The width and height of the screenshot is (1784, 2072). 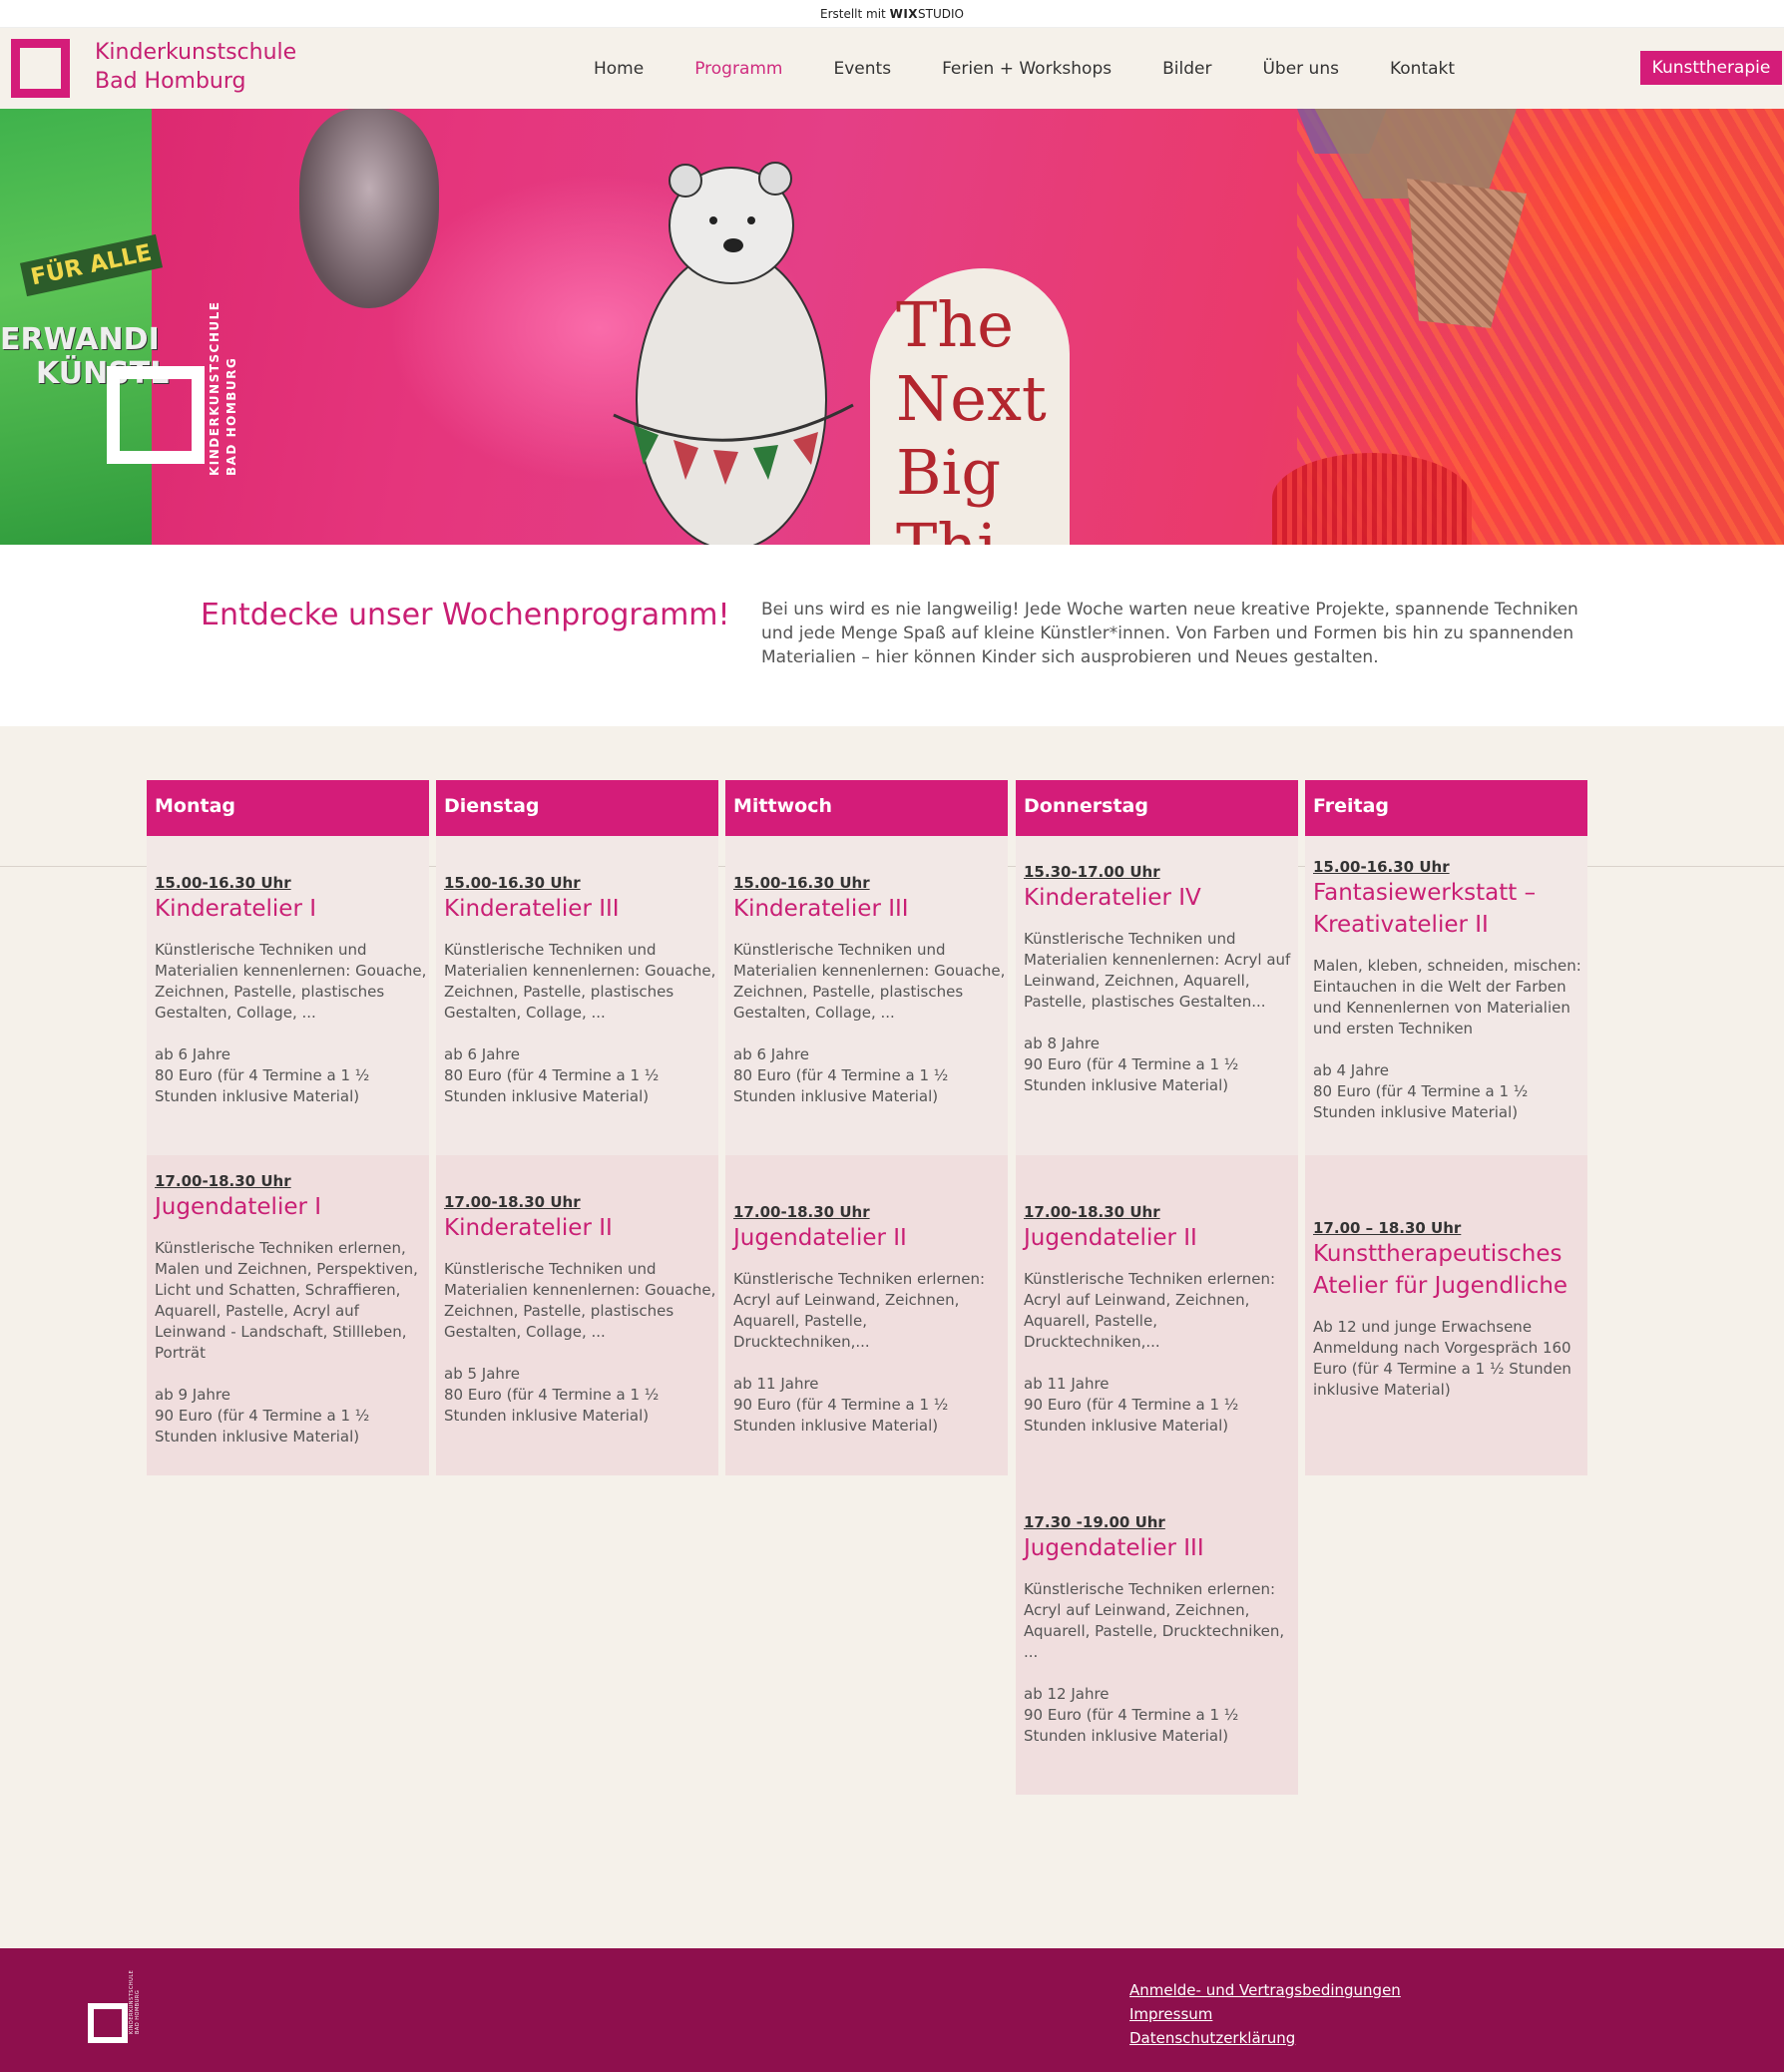 What do you see at coordinates (1027, 69) in the screenshot?
I see `nav-ferien-workshops: Ferien + Workshops` at bounding box center [1027, 69].